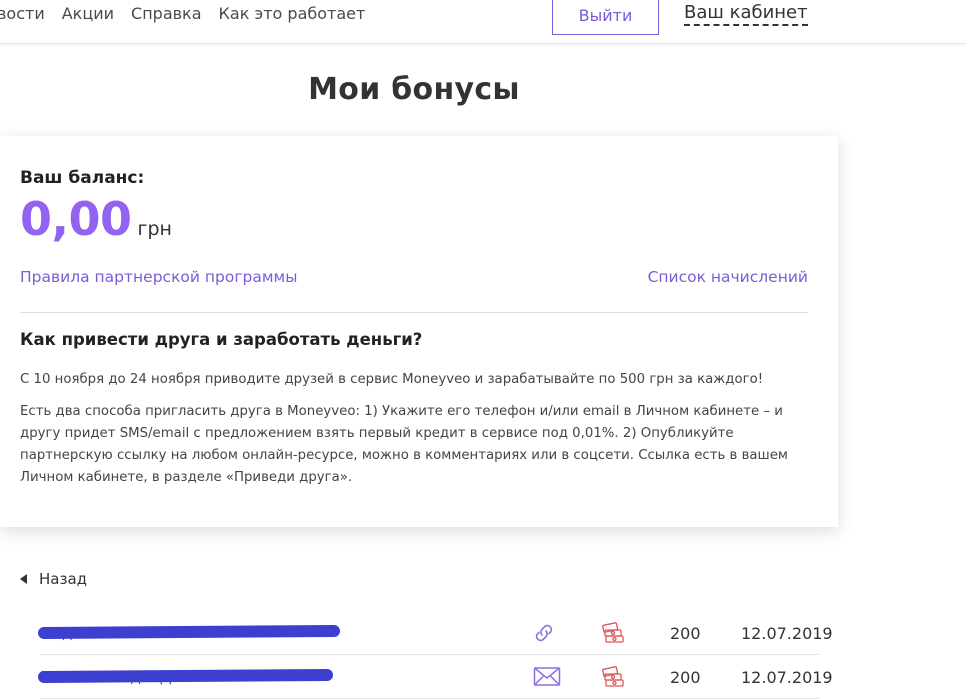 The height and width of the screenshot is (700, 967). Describe the element at coordinates (166, 13) in the screenshot. I see `nav-item-help: Справка` at that location.